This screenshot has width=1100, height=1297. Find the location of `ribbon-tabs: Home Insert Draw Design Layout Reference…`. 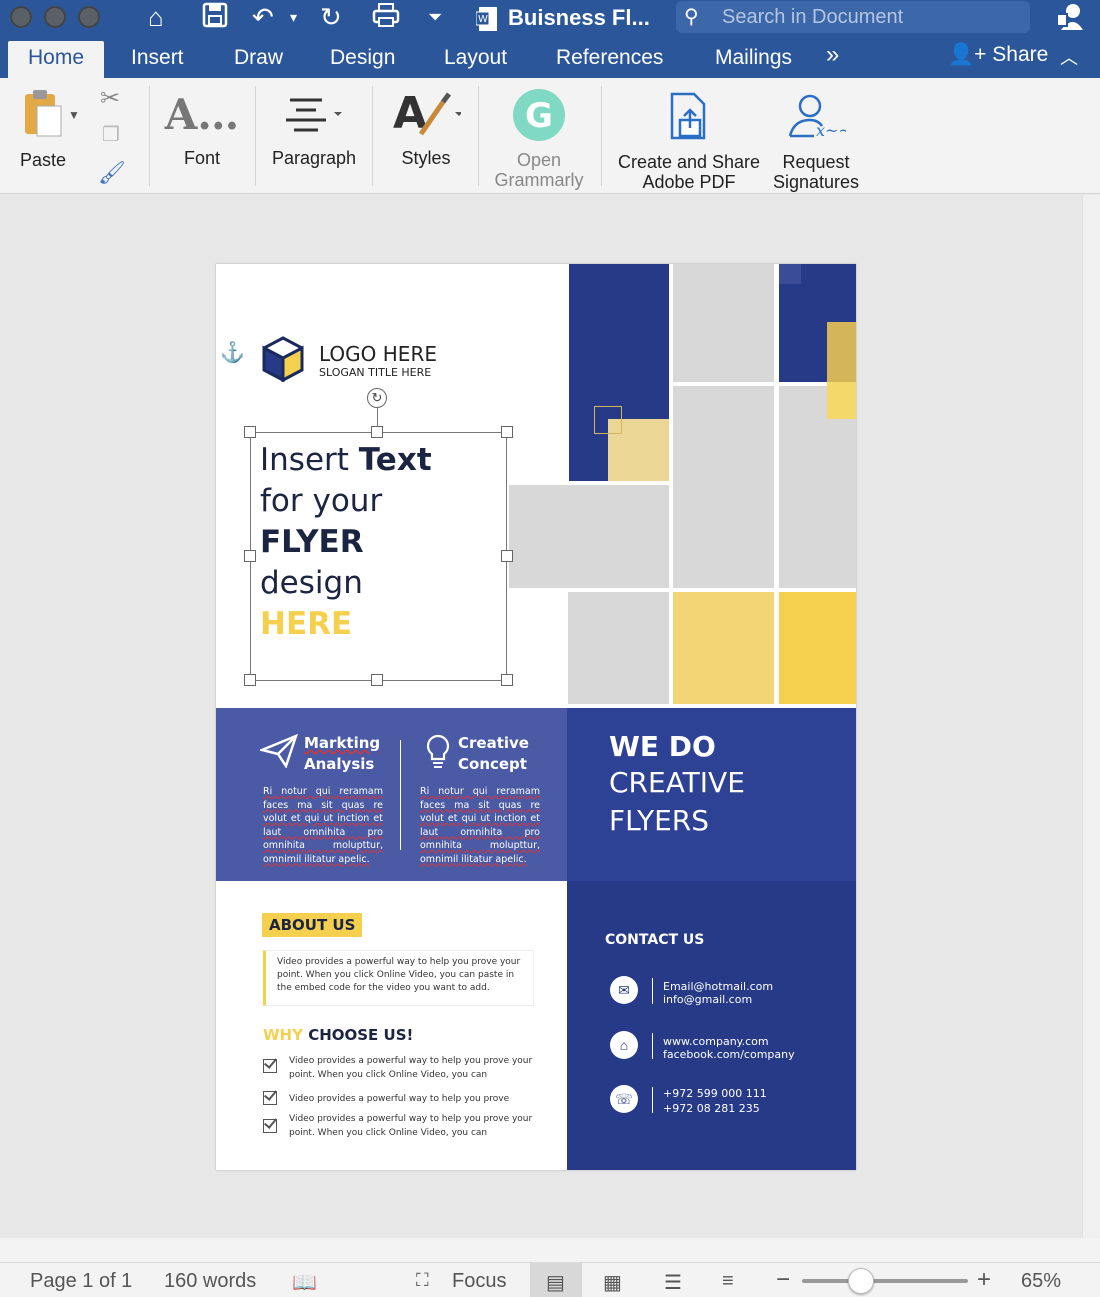

ribbon-tabs: Home Insert Draw Design Layout Reference… is located at coordinates (550, 59).